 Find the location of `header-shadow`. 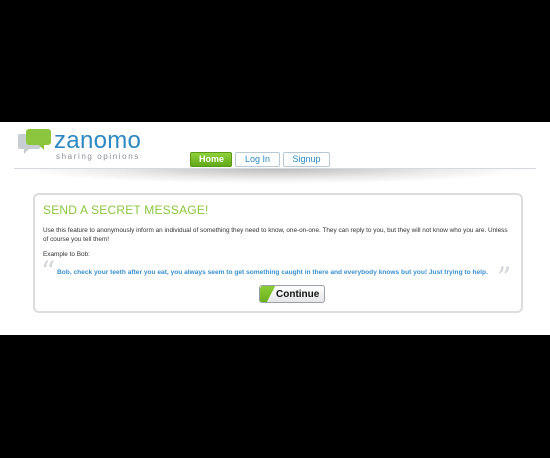

header-shadow is located at coordinates (275, 176).